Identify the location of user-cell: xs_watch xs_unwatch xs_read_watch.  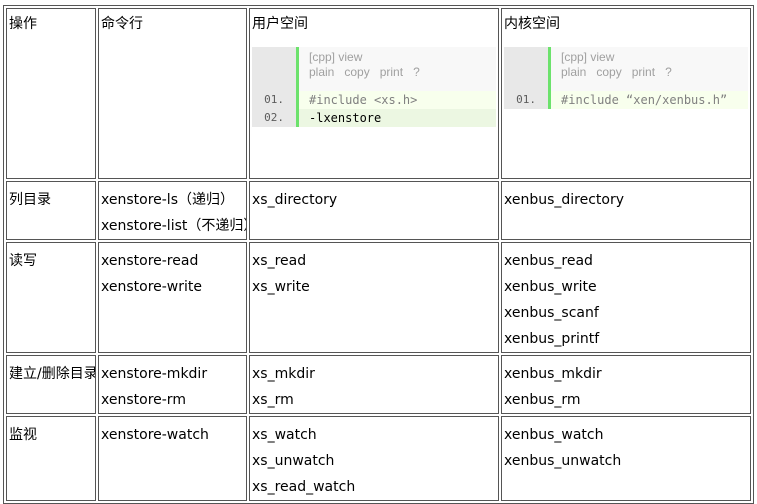
(374, 458).